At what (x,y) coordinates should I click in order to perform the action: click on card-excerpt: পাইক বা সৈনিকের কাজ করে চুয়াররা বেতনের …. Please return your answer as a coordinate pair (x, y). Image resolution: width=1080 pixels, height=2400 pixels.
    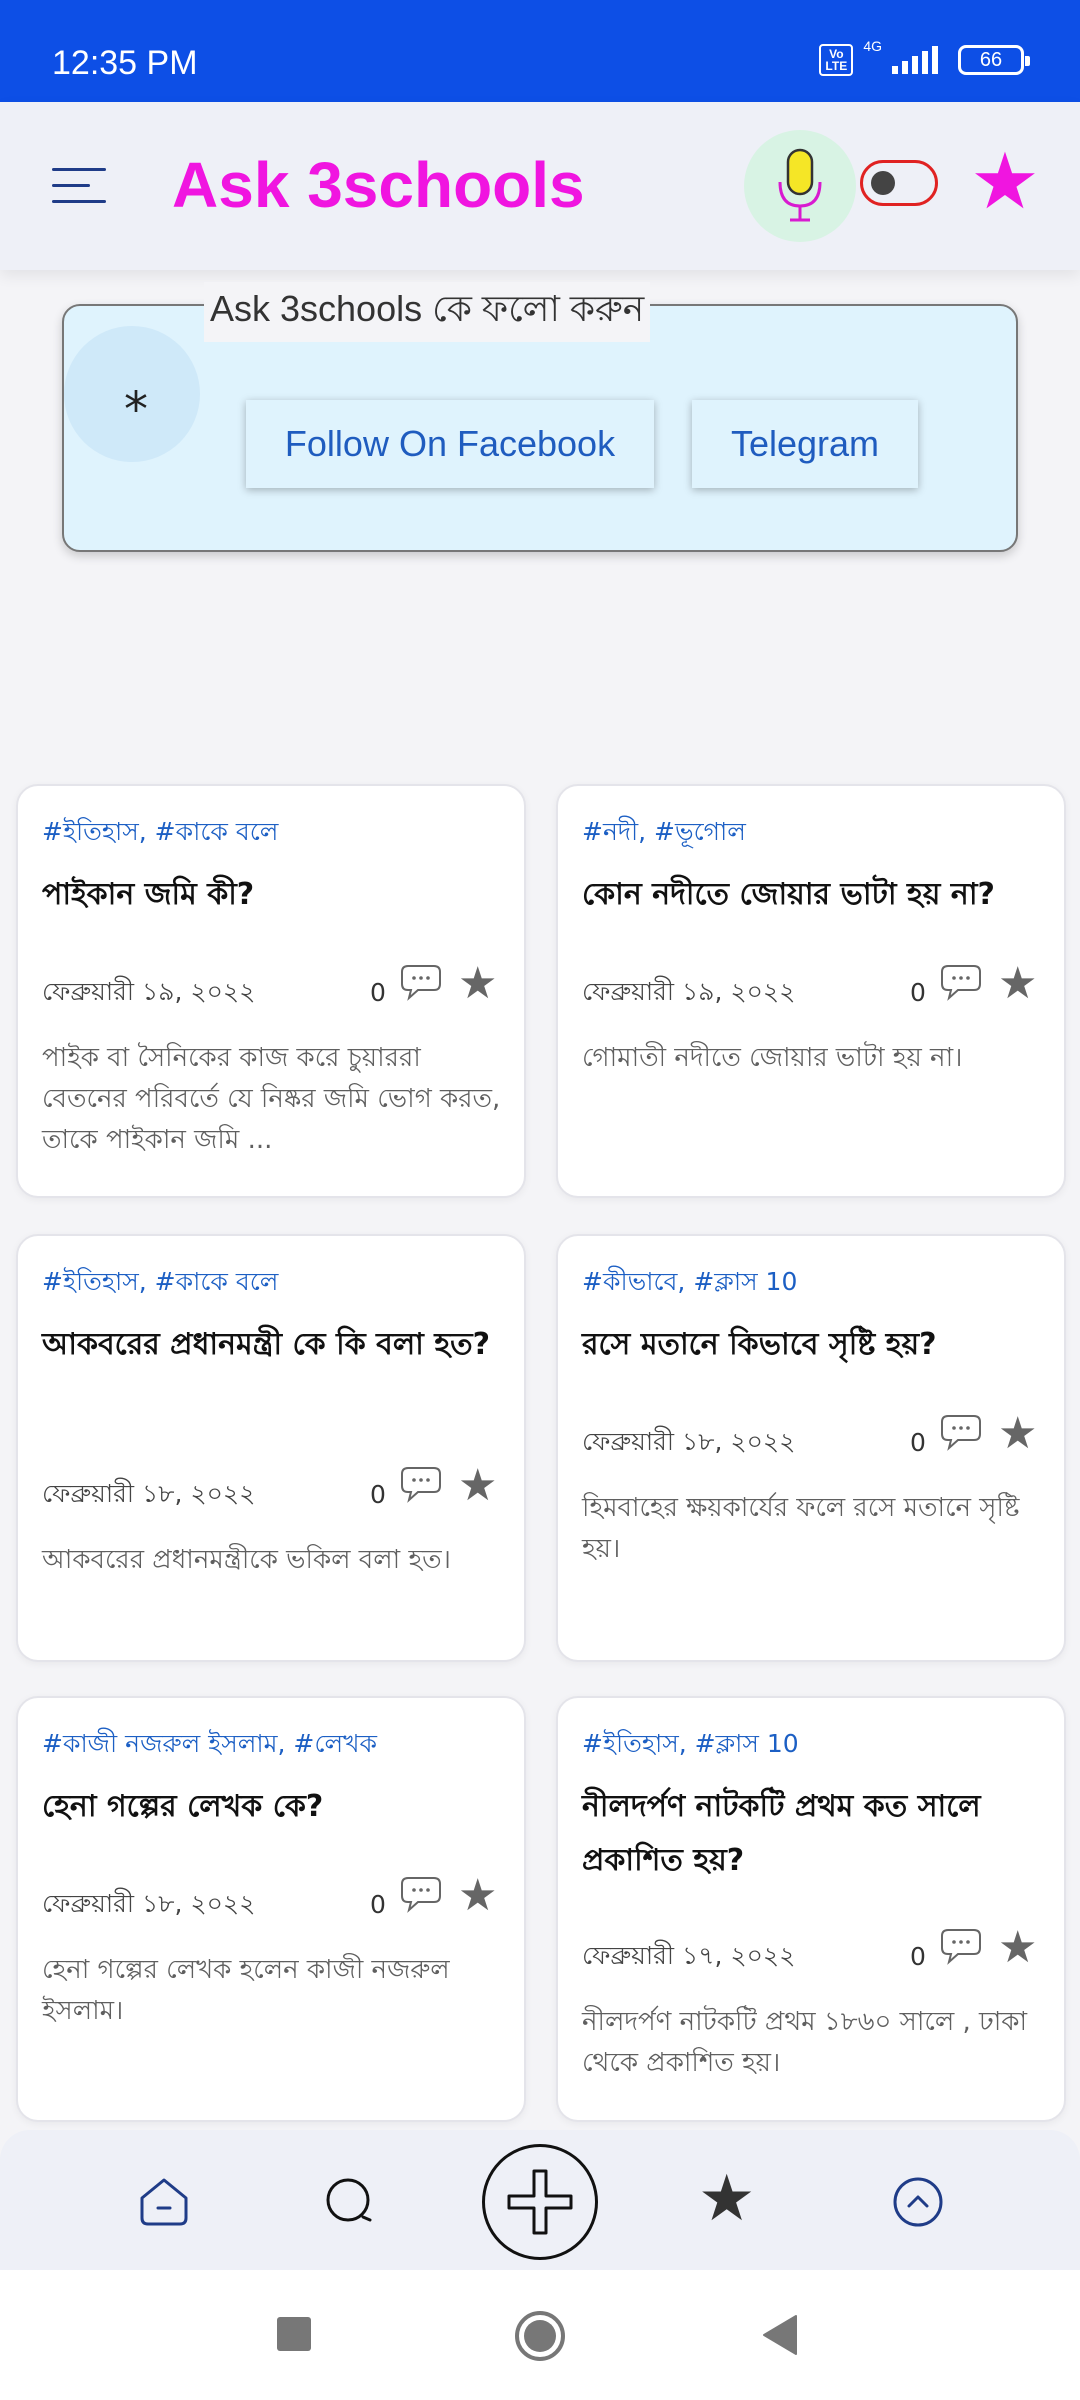
    Looking at the image, I should click on (271, 1099).